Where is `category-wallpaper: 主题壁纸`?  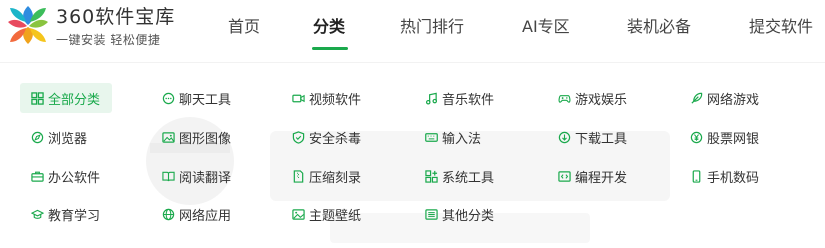 category-wallpaper: 主题壁纸 is located at coordinates (326, 214).